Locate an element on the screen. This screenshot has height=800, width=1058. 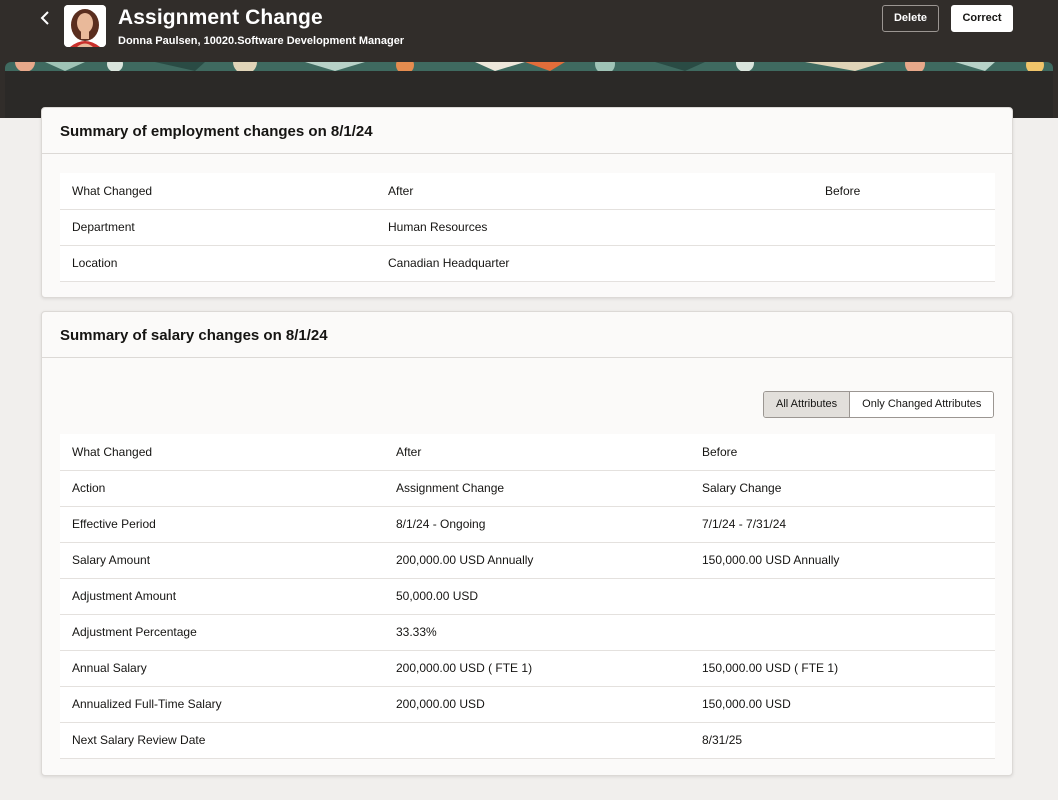
table-row: Department Human Resources is located at coordinates (527, 227).